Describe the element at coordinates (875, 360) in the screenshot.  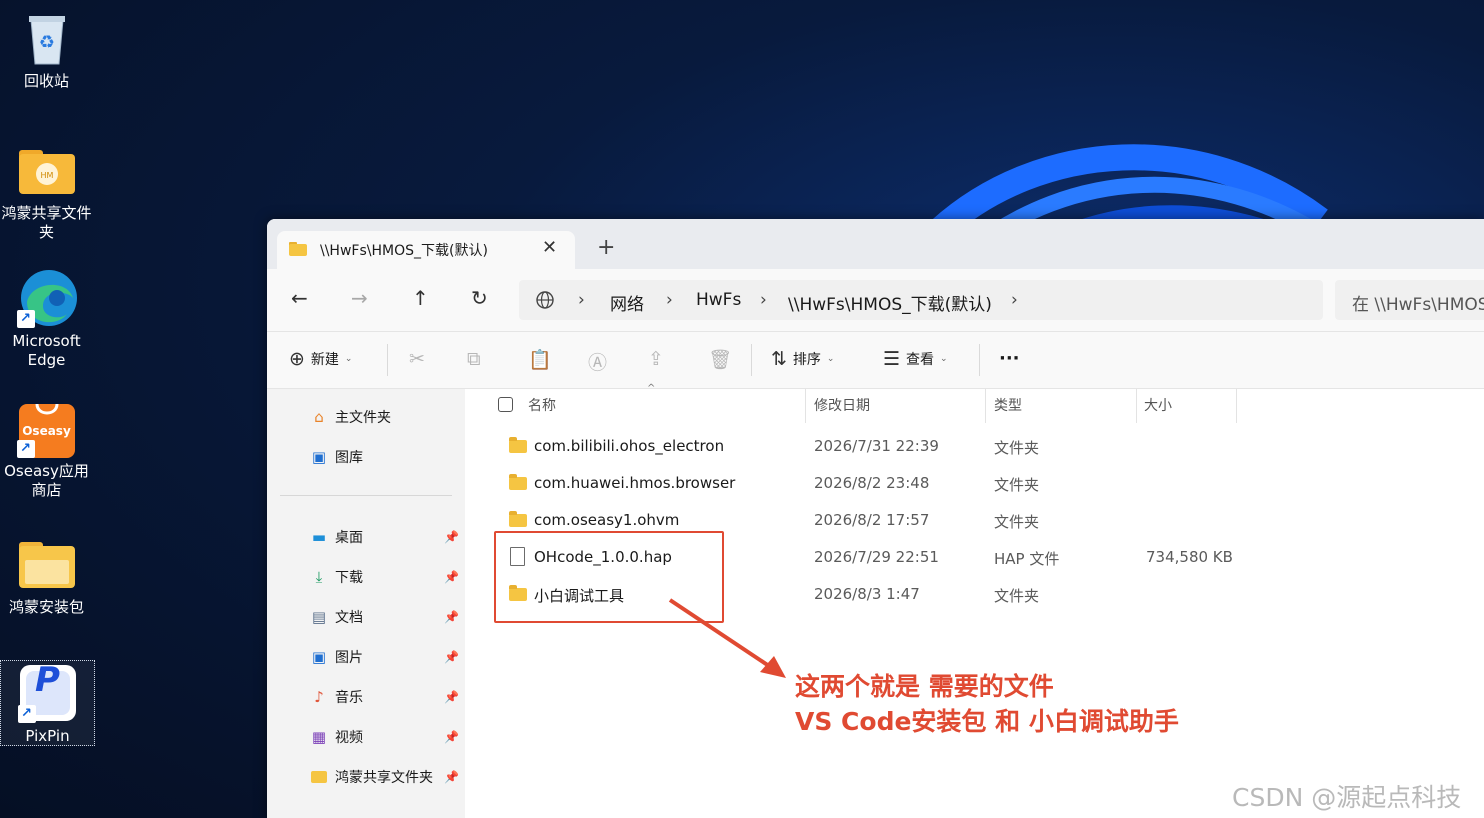
I see `command-bar: ⊕ 新建 ⌄ ✂ ⧉ 📋 Ⓐ ⇪ 🗑 ⇅ 排序 ⌄ ☰ 查看 ⌄ ···` at that location.